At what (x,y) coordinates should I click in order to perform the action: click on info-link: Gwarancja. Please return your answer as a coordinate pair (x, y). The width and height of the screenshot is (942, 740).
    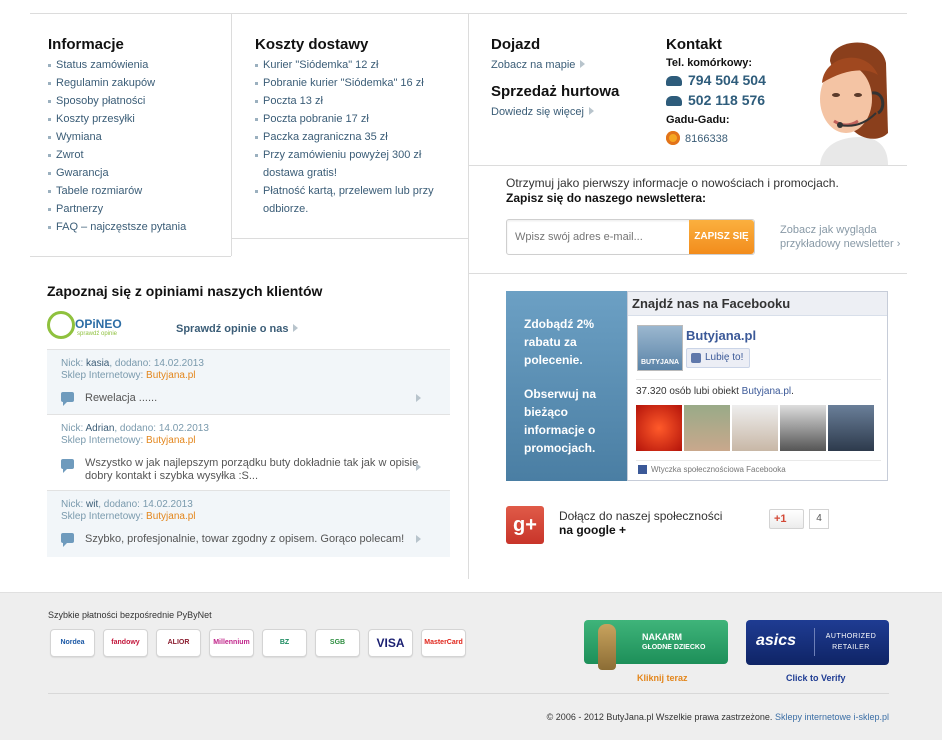
    Looking at the image, I should click on (135, 173).